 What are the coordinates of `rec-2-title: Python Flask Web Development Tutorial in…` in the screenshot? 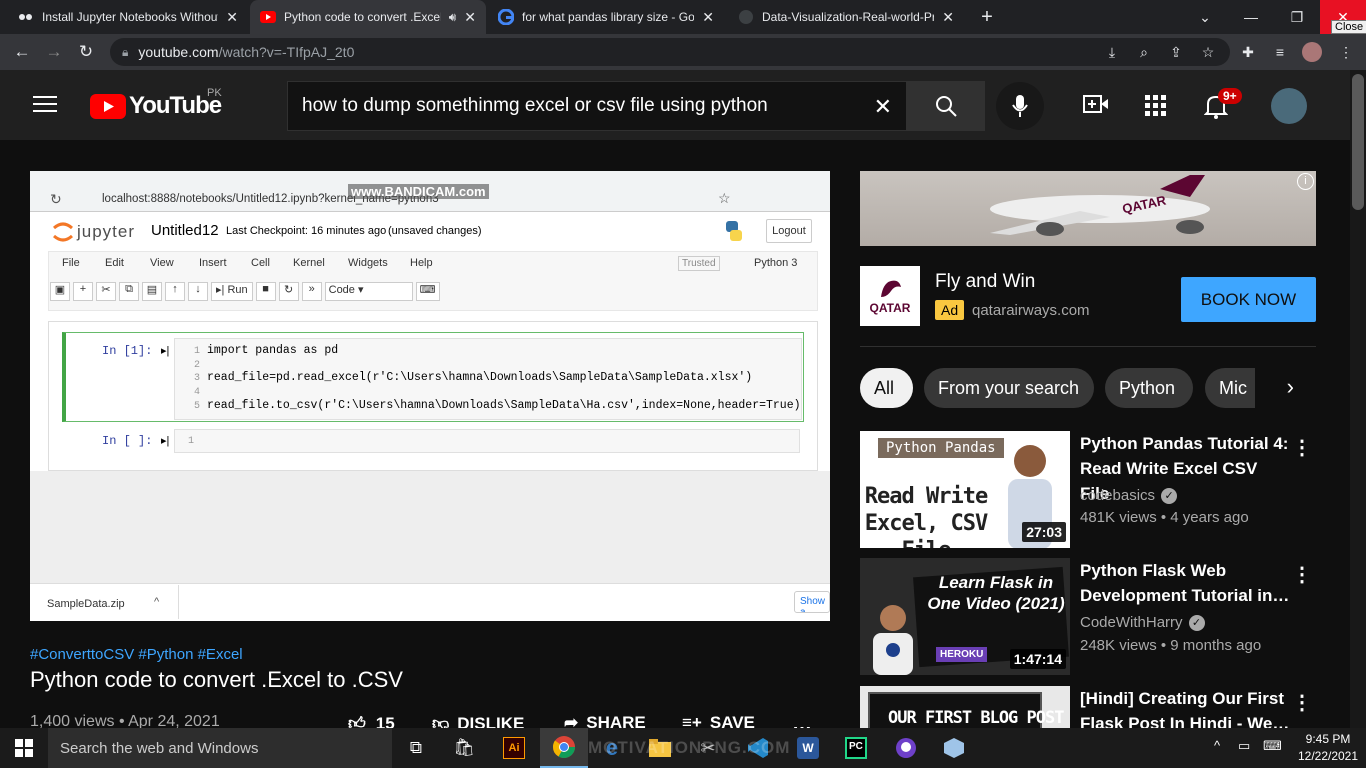 It's located at (1185, 583).